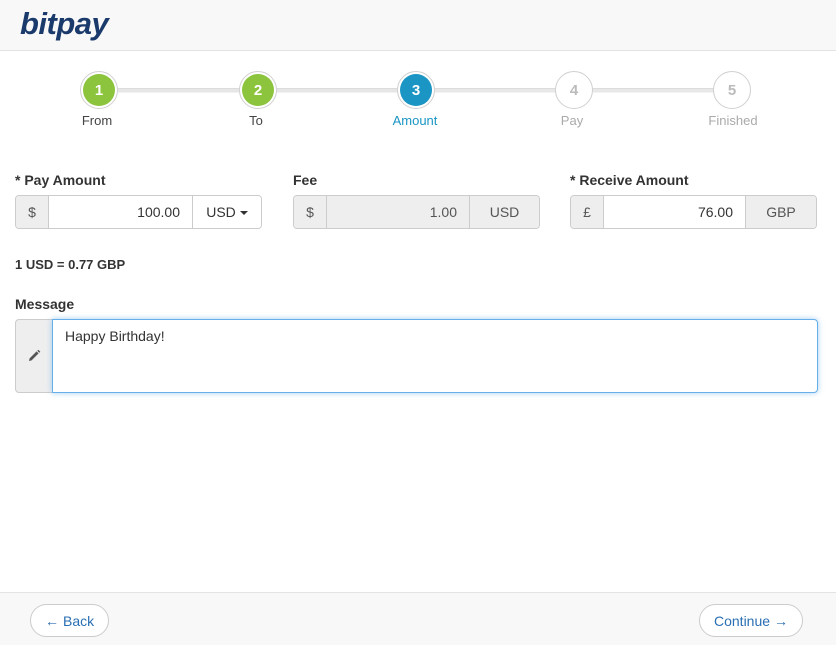 The height and width of the screenshot is (645, 836). Describe the element at coordinates (418, 618) in the screenshot. I see `footer-bar: ← Back Continue →` at that location.